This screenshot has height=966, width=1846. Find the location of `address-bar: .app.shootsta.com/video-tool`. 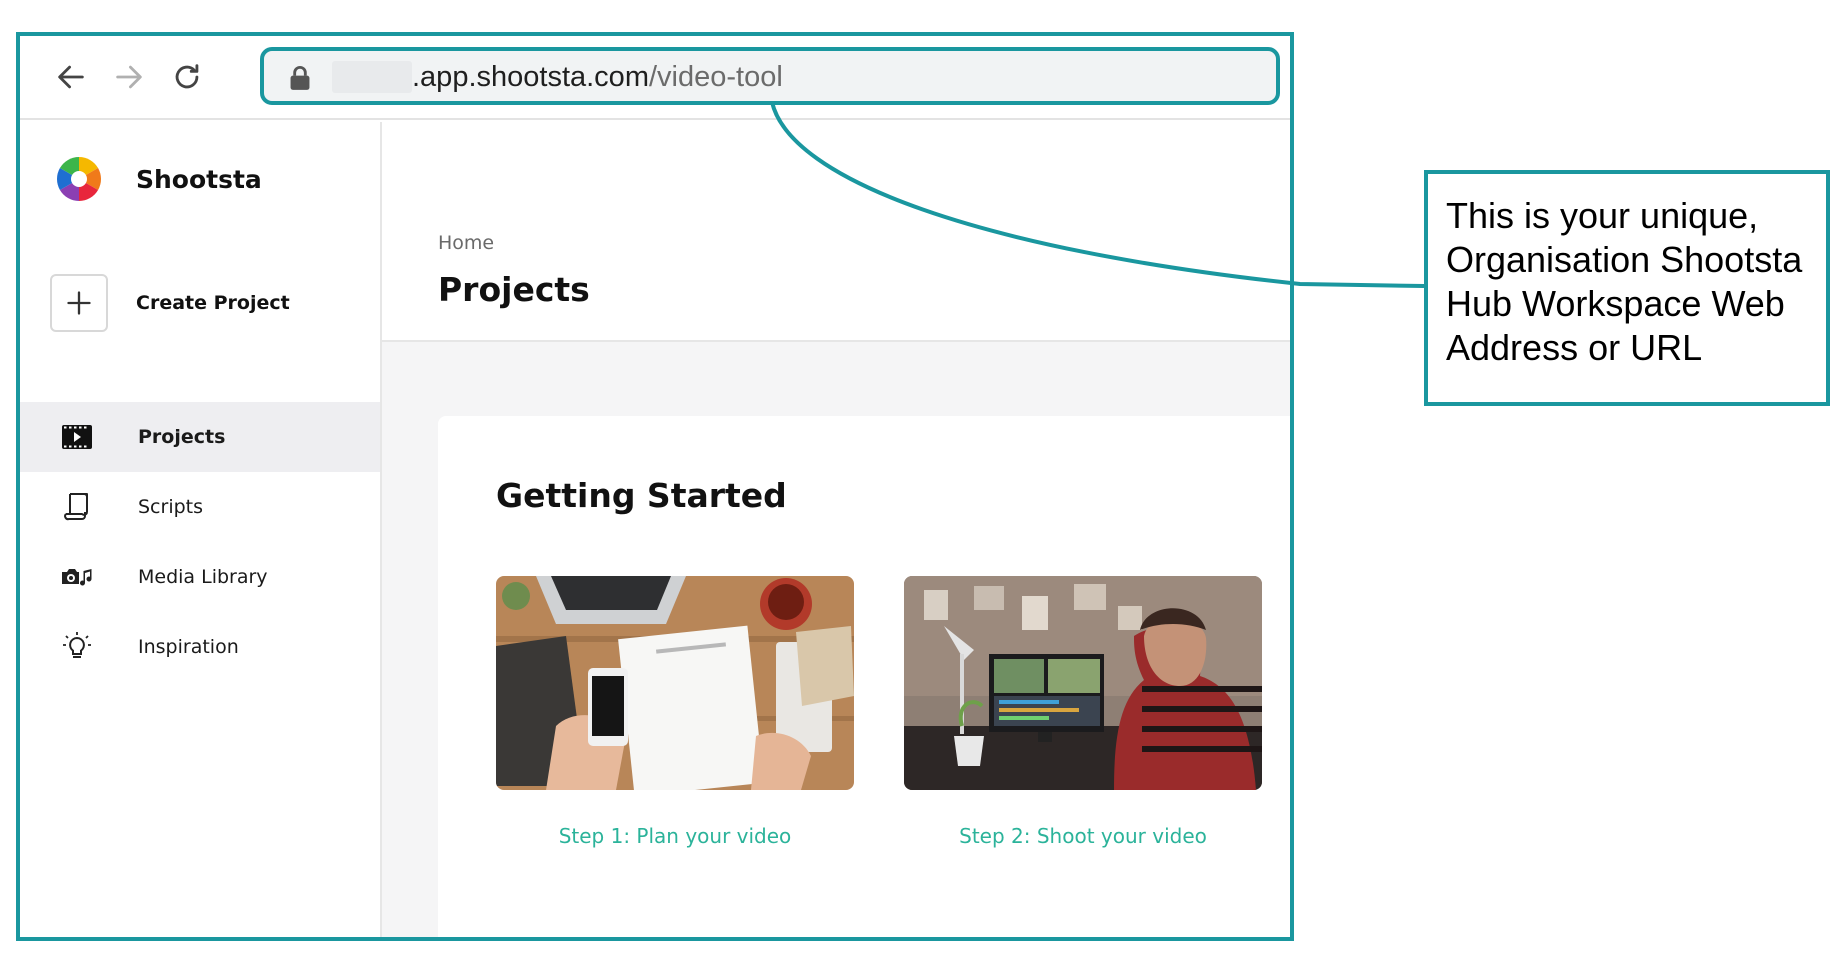

address-bar: .app.shootsta.com/video-tool is located at coordinates (770, 76).